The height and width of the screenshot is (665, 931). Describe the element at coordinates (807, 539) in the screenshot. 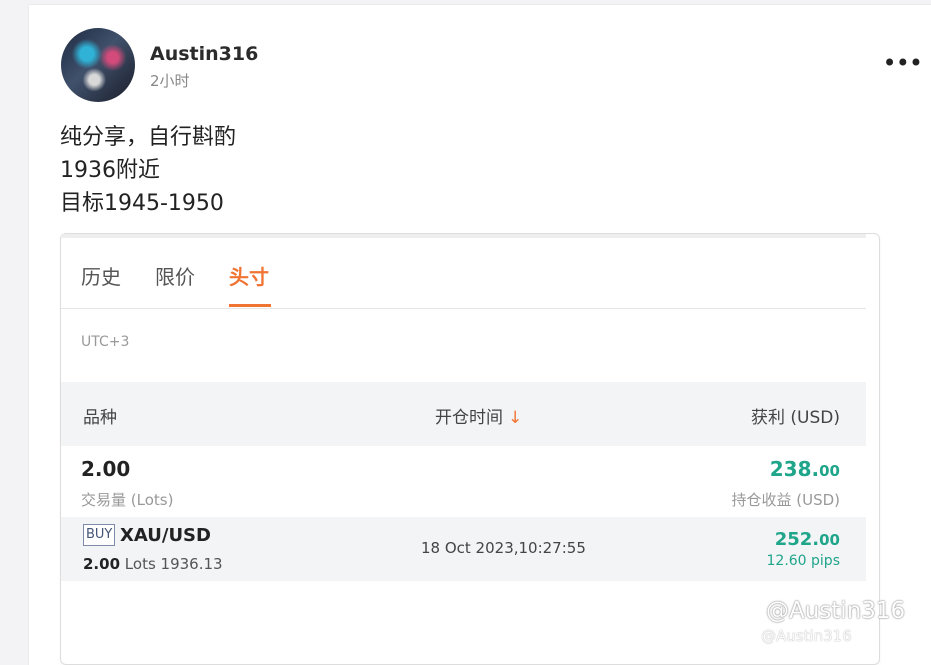

I see `position-profit: 252.00` at that location.